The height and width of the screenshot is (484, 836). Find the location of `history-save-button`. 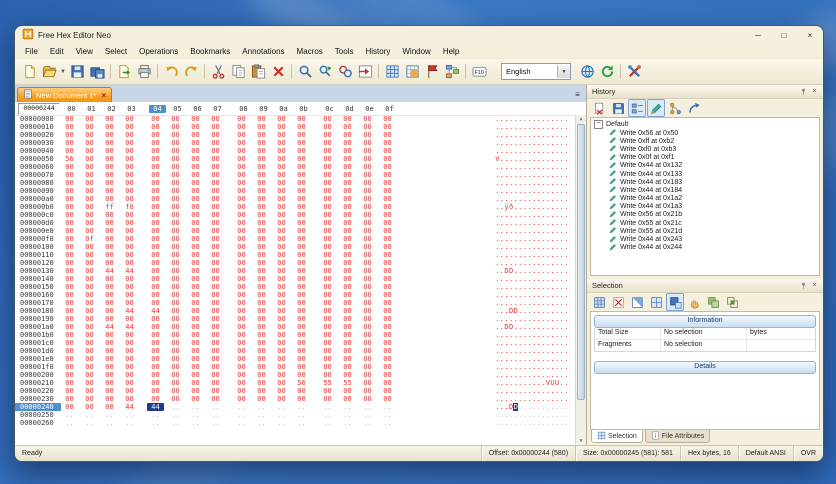

history-save-button is located at coordinates (618, 108).